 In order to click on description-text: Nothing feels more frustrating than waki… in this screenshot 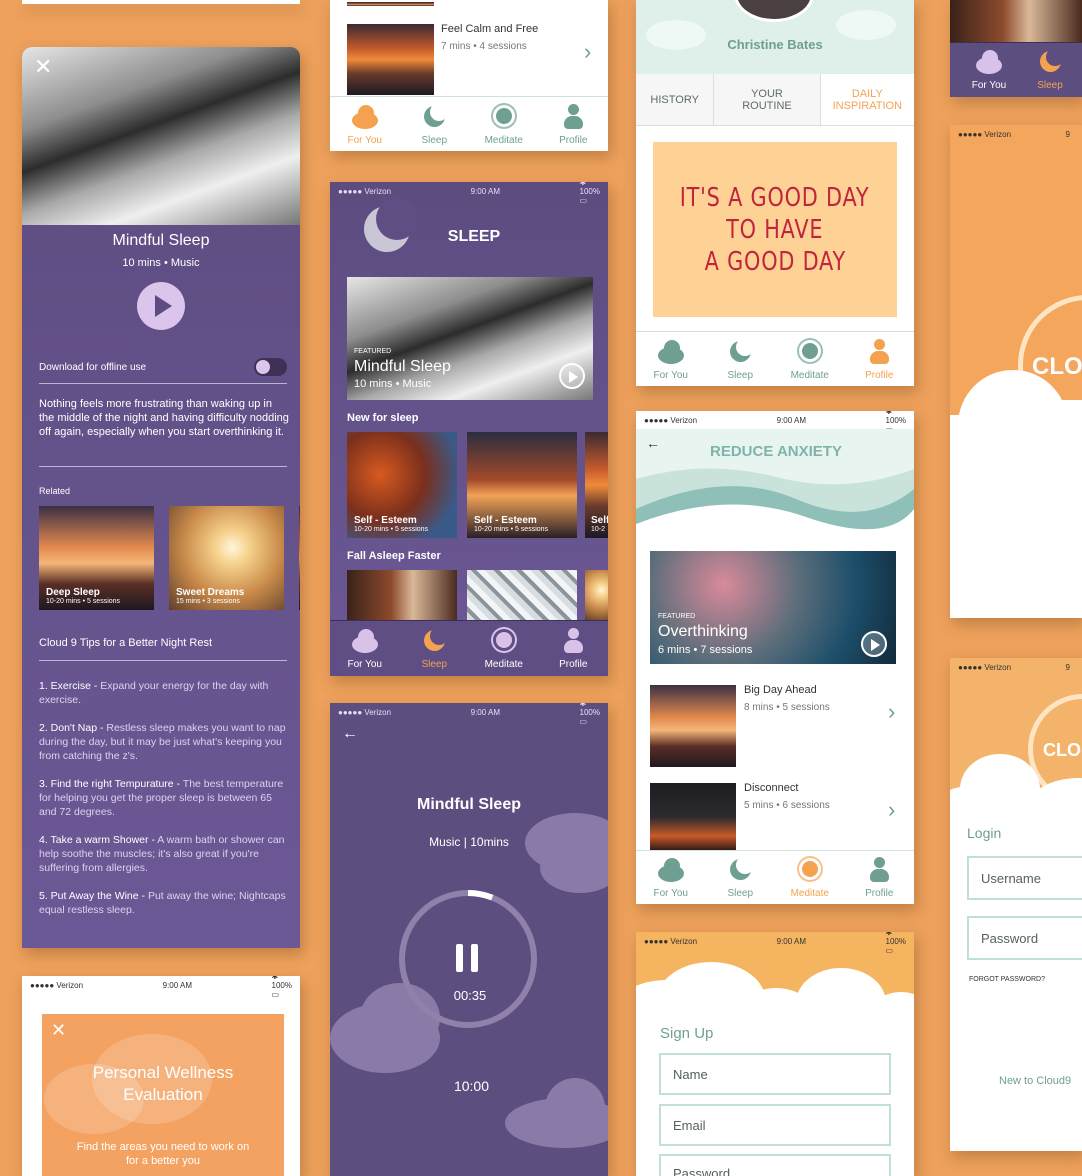, I will do `click(164, 418)`.